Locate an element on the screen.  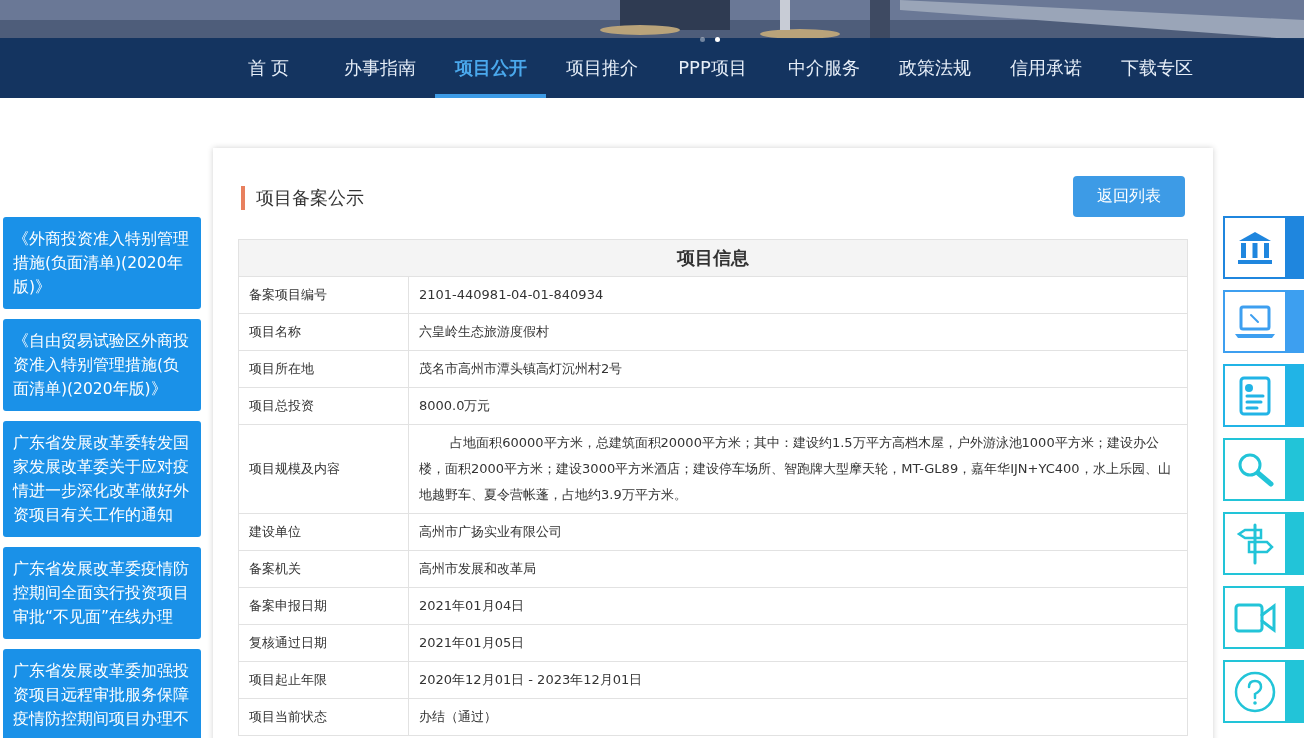
table-cell: 2021年01月05日 is located at coordinates (798, 643).